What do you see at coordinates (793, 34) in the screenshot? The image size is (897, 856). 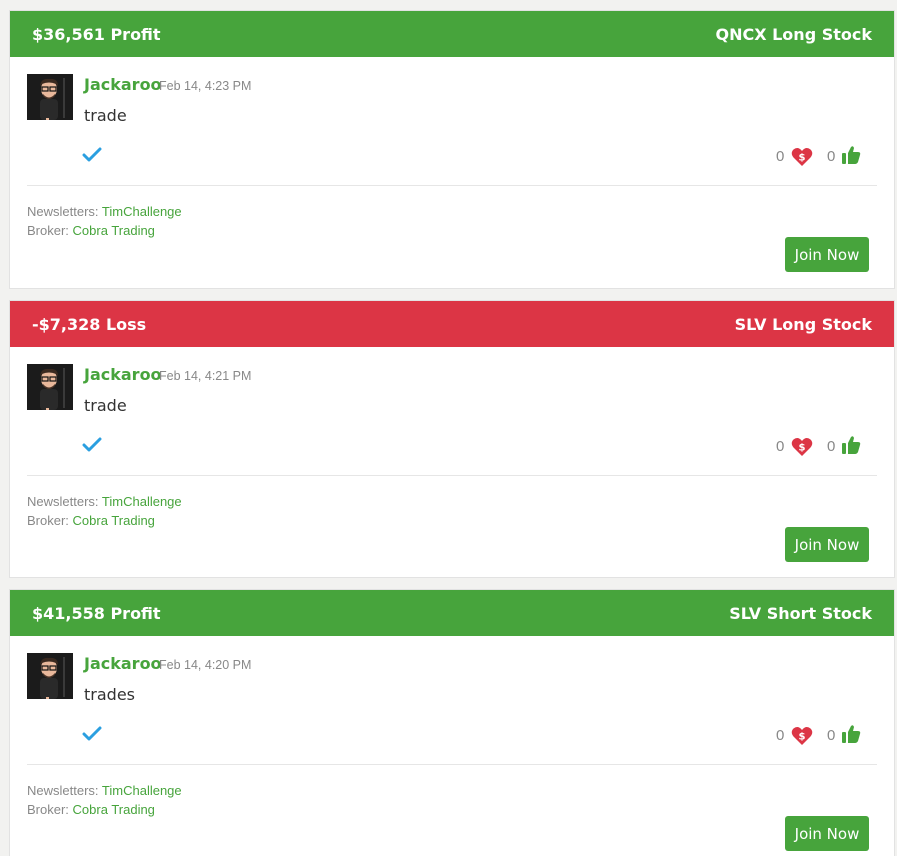 I see `trade-instrument: QNCX Long Stock` at bounding box center [793, 34].